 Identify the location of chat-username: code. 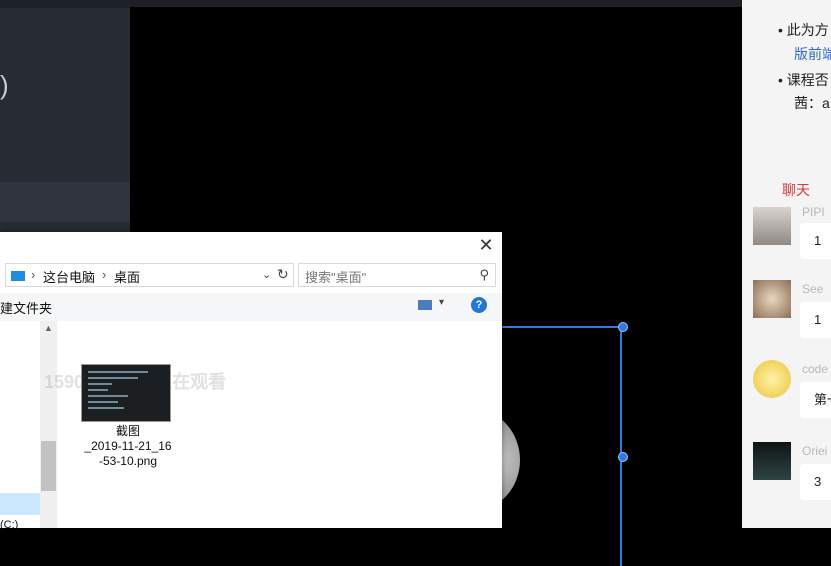
(815, 369).